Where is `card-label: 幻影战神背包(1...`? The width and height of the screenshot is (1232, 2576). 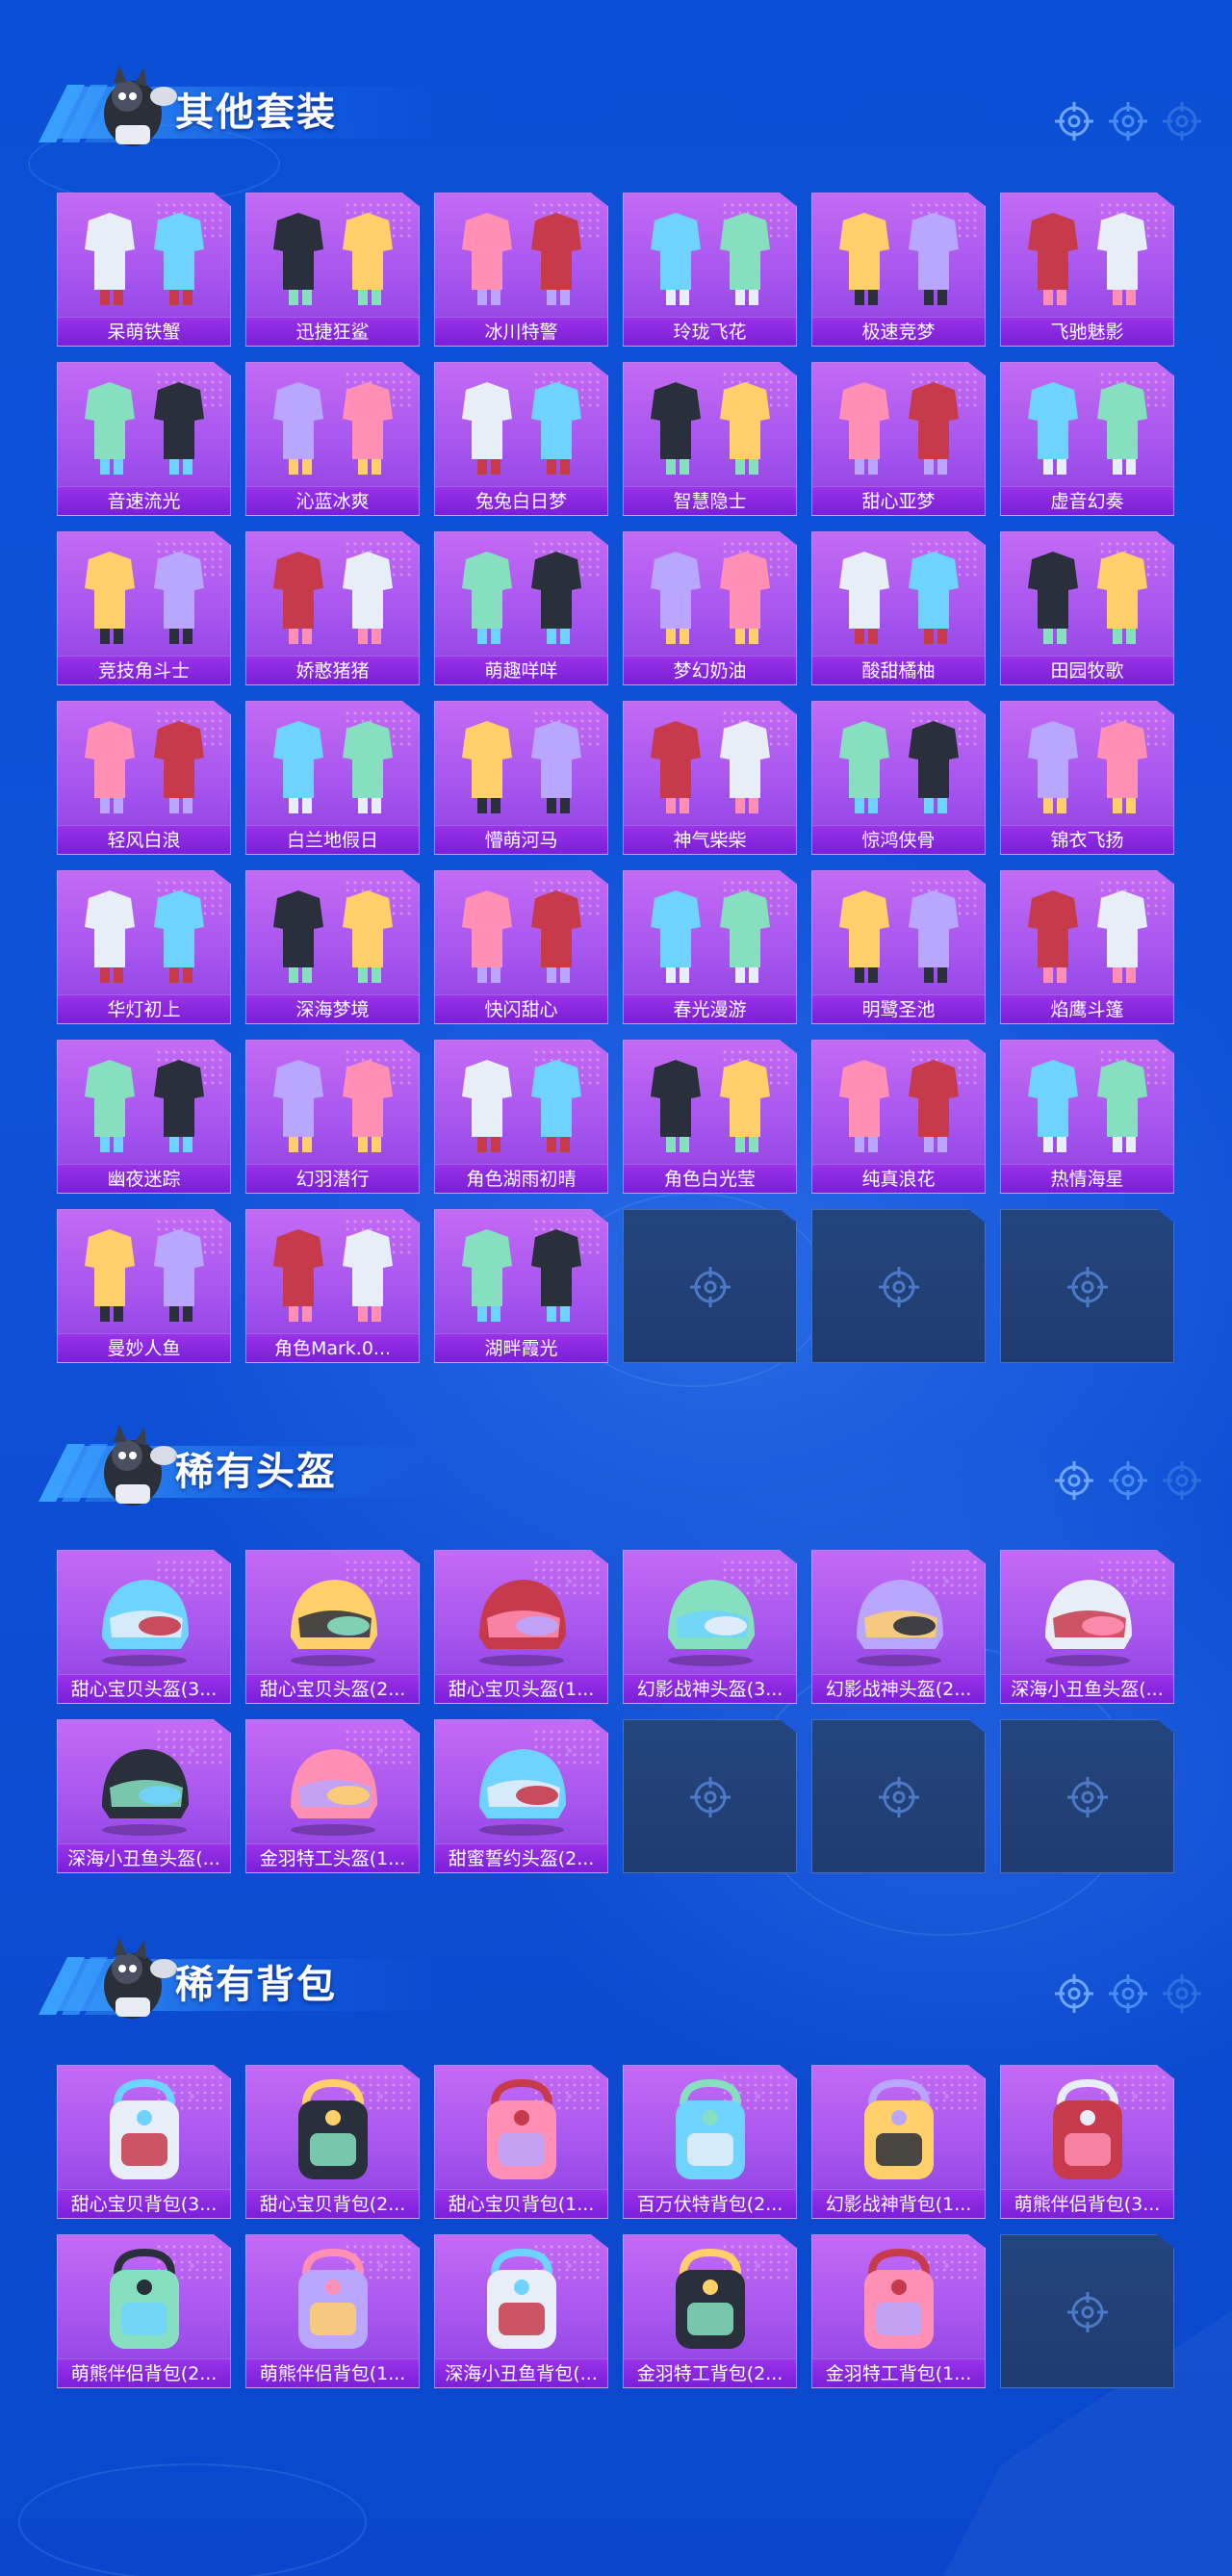 card-label: 幻影战神背包(1... is located at coordinates (898, 2203).